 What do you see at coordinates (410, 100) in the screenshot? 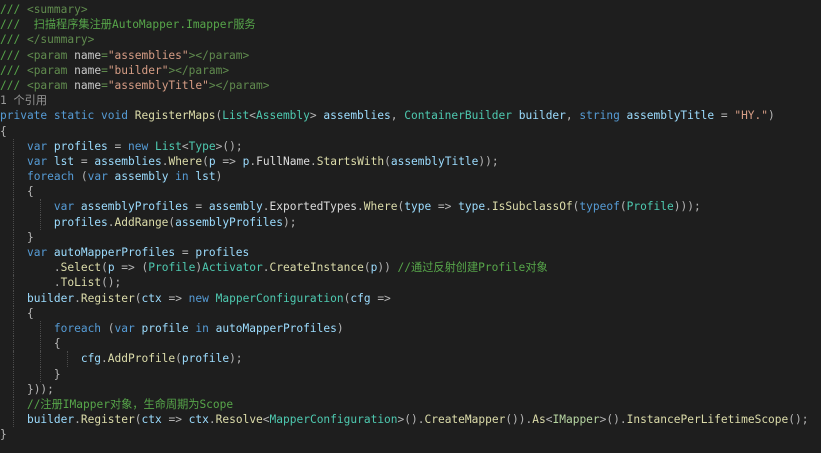
I see `code-line: 1 个引用` at bounding box center [410, 100].